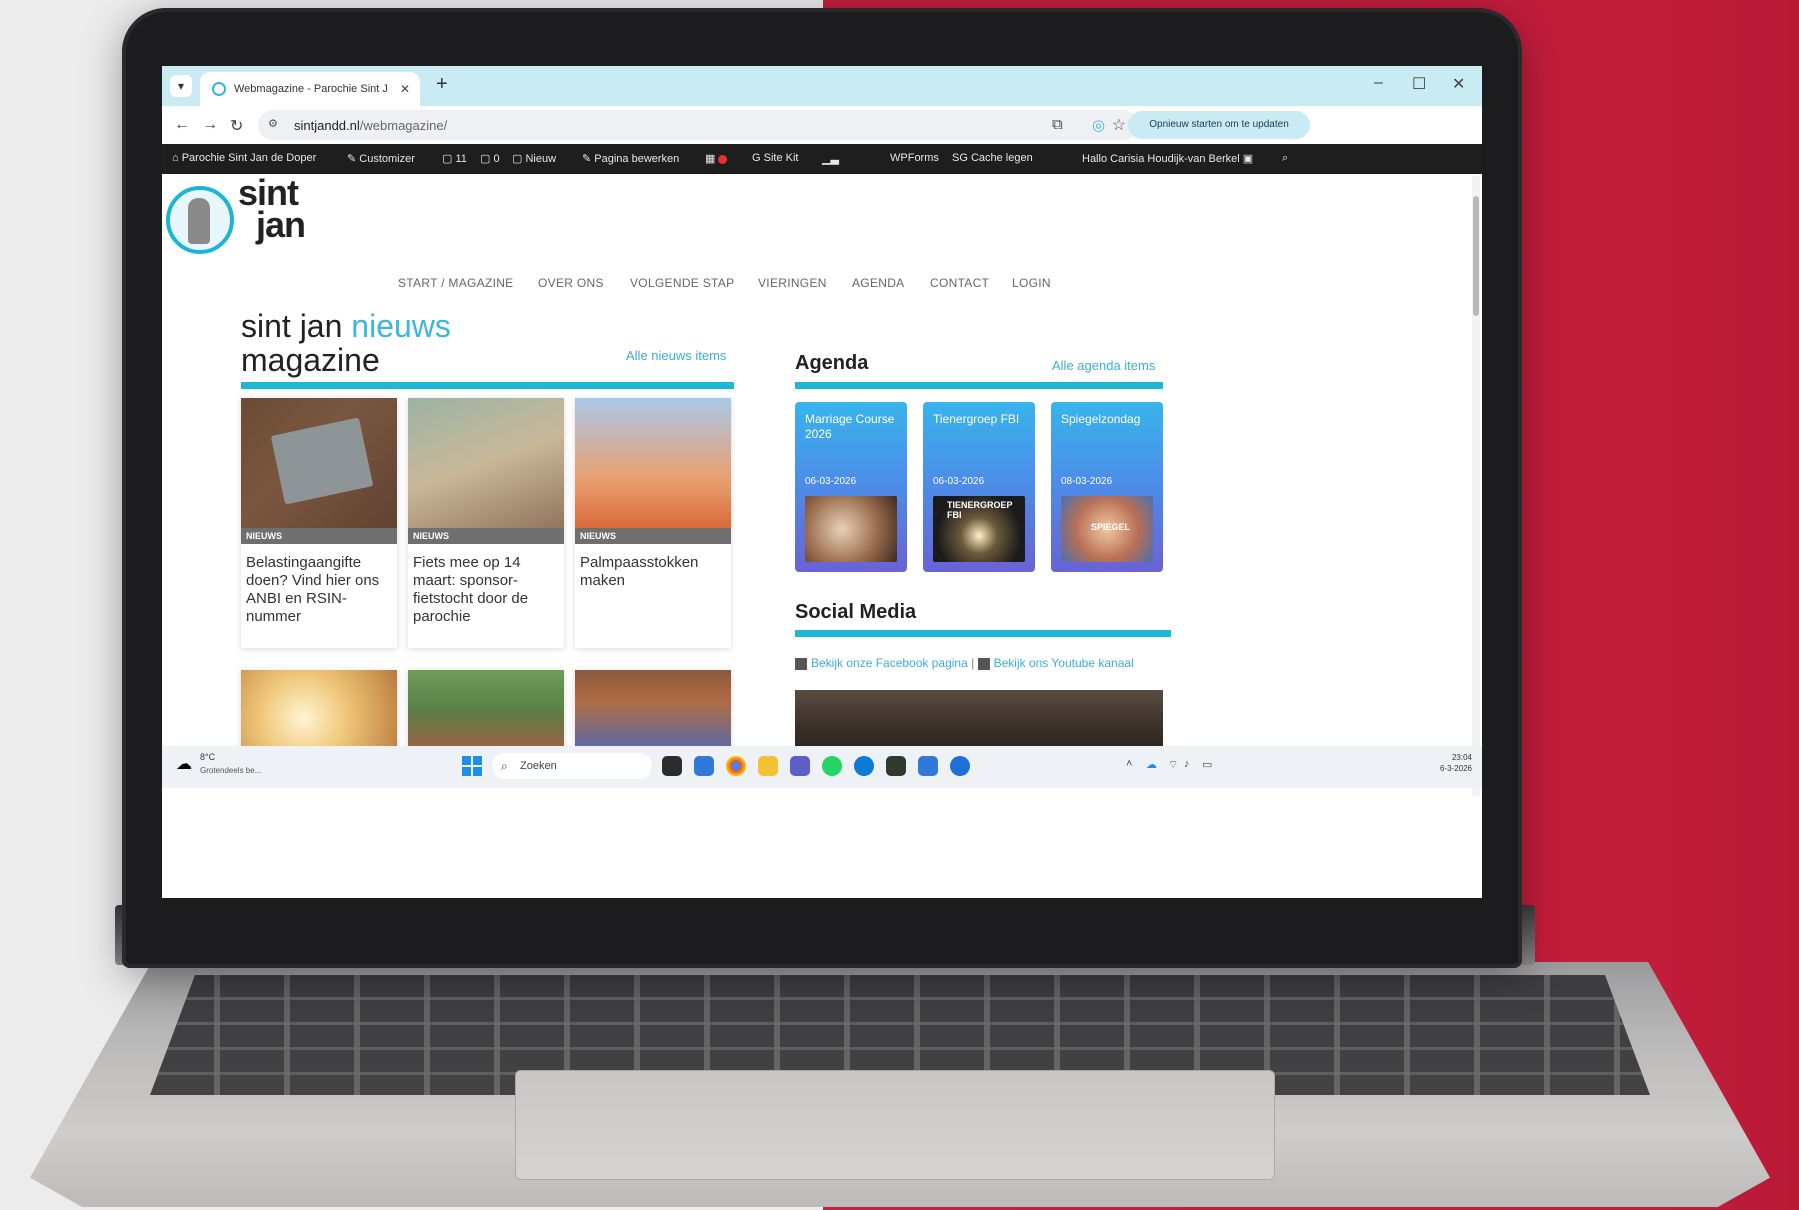 This screenshot has width=1799, height=1210. Describe the element at coordinates (1098, 125) in the screenshot. I see `profile-icon: ◎` at that location.